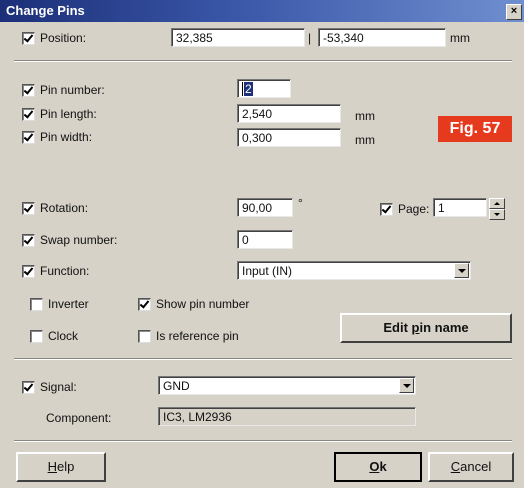  I want to click on position-x-field: 32,385, so click(238, 37).